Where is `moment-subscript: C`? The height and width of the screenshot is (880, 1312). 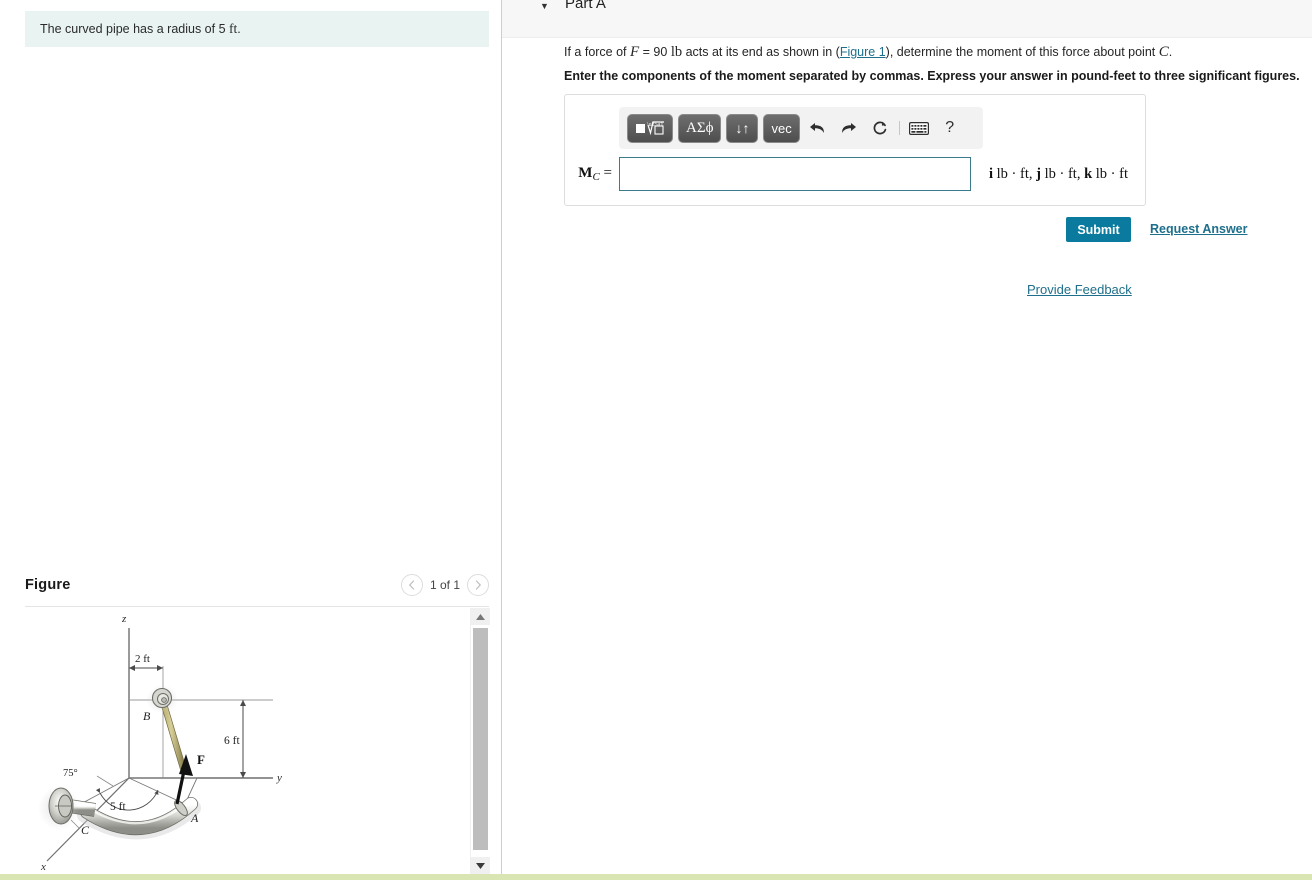 moment-subscript: C is located at coordinates (596, 177).